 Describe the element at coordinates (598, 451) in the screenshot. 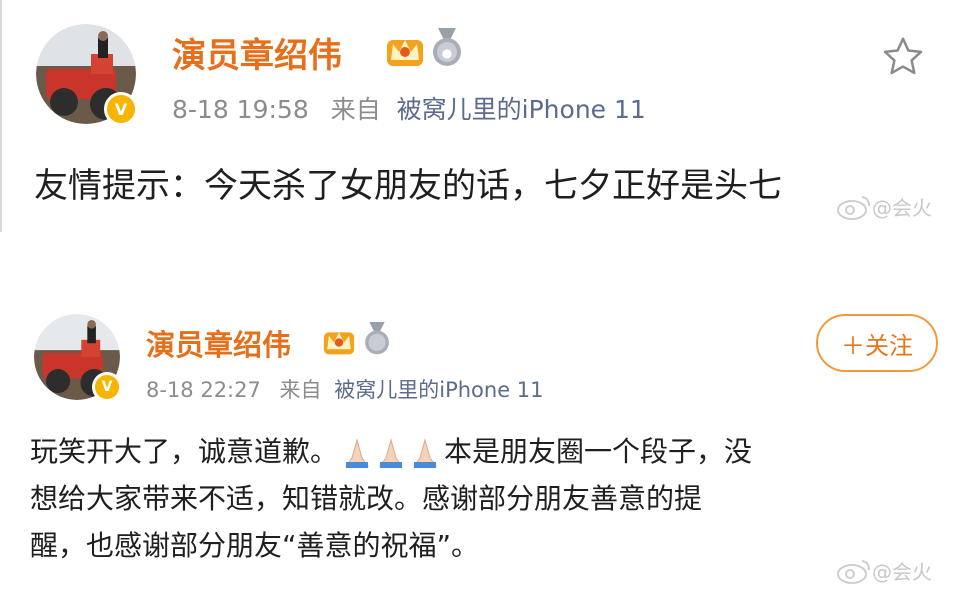

I see `post-text-part-2: 本是朋友圈一个段子，没` at that location.